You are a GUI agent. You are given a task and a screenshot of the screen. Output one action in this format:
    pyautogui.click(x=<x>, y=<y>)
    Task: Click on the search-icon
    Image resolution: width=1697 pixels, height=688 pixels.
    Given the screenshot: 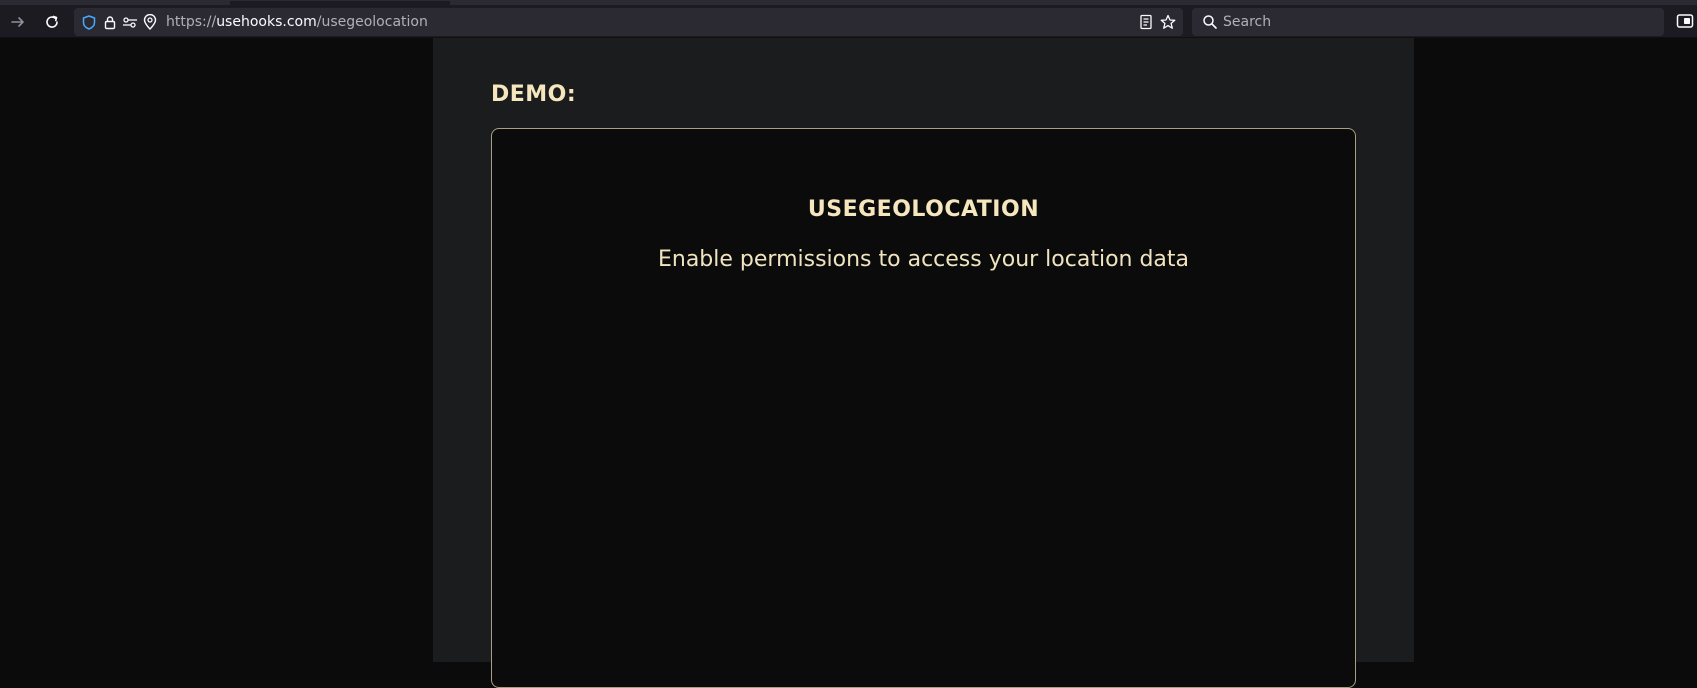 What is the action you would take?
    pyautogui.click(x=1210, y=22)
    